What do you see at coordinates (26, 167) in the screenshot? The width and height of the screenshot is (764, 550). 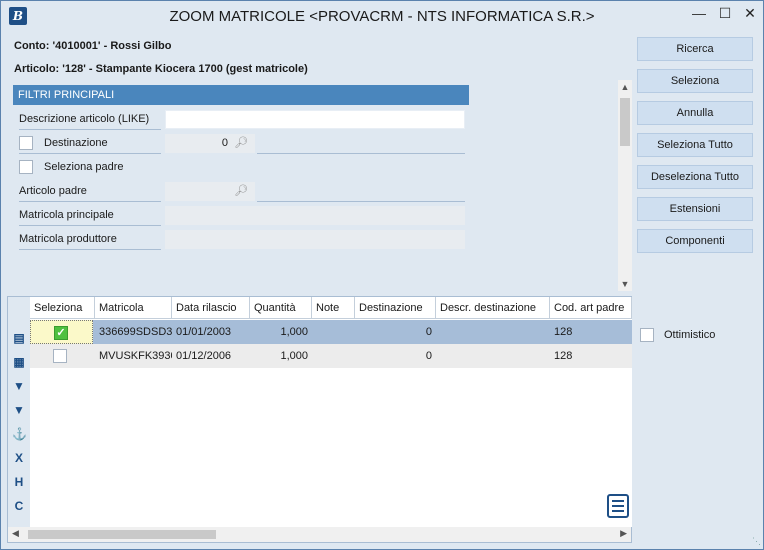 I see `seleziona-padre-checkbox` at bounding box center [26, 167].